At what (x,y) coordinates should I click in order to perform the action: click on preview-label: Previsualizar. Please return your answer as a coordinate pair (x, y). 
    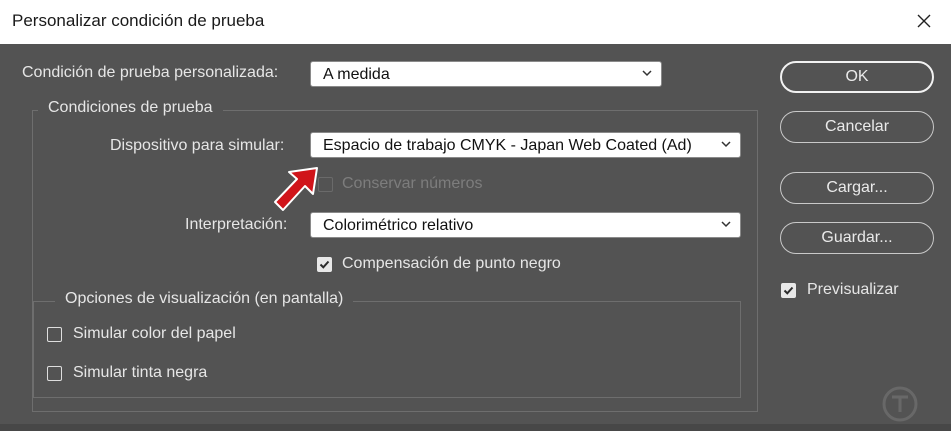
    Looking at the image, I should click on (853, 289).